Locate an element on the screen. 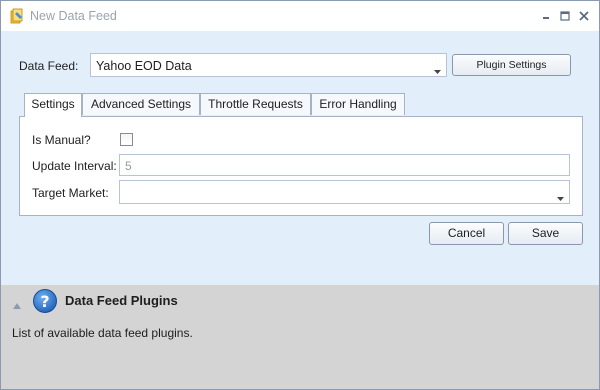 The height and width of the screenshot is (390, 600). window-title: New Data Feed is located at coordinates (73, 16).